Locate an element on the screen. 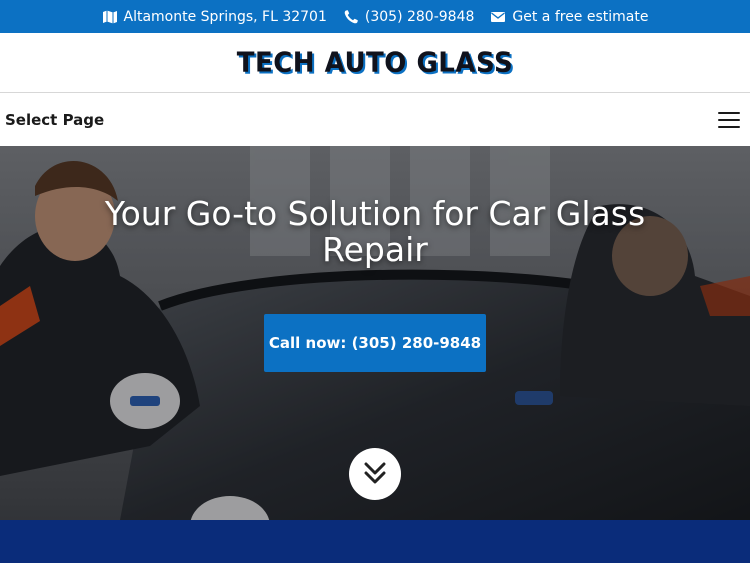  phone-item: (305) 280-9848 is located at coordinates (409, 17).